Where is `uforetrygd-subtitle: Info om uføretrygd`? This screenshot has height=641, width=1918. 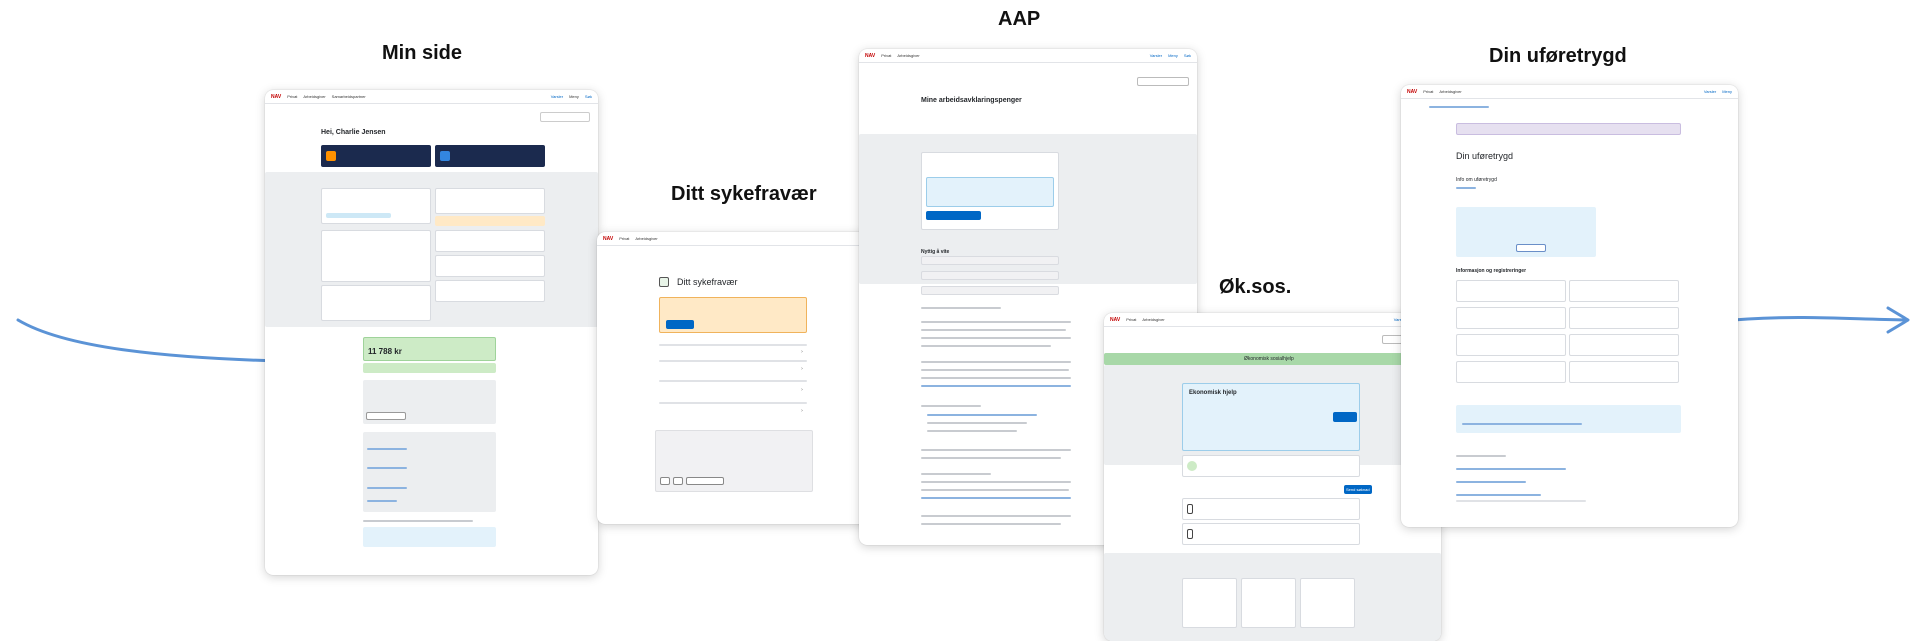
uforetrygd-subtitle: Info om uføretrygd is located at coordinates (1476, 180).